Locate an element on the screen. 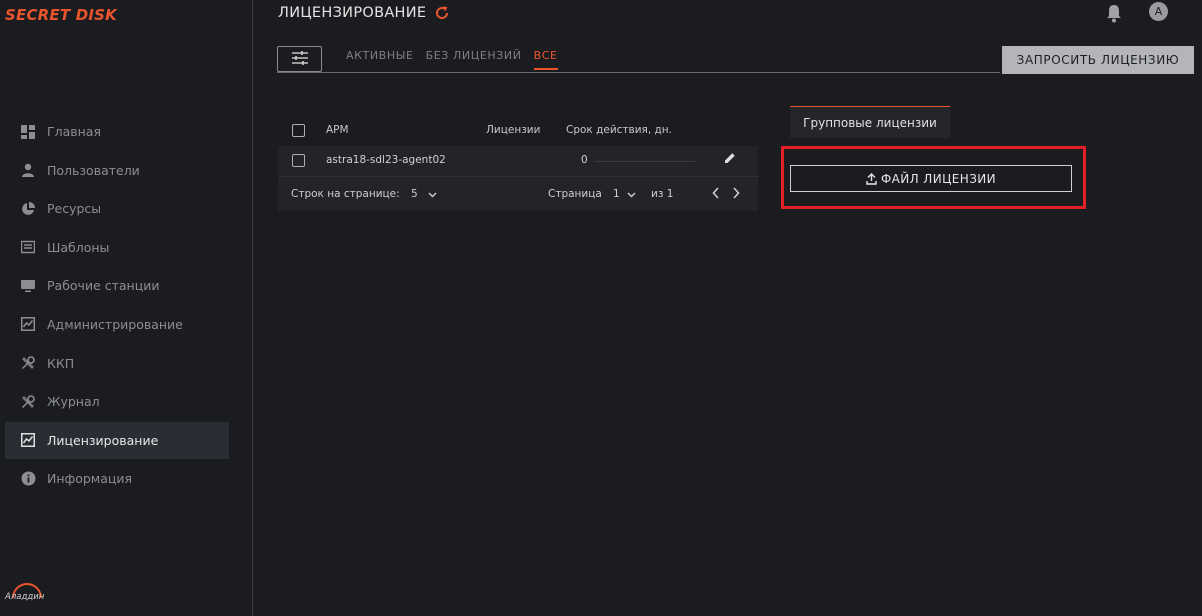 This screenshot has width=1202, height=616. page-label: Страница is located at coordinates (575, 194).